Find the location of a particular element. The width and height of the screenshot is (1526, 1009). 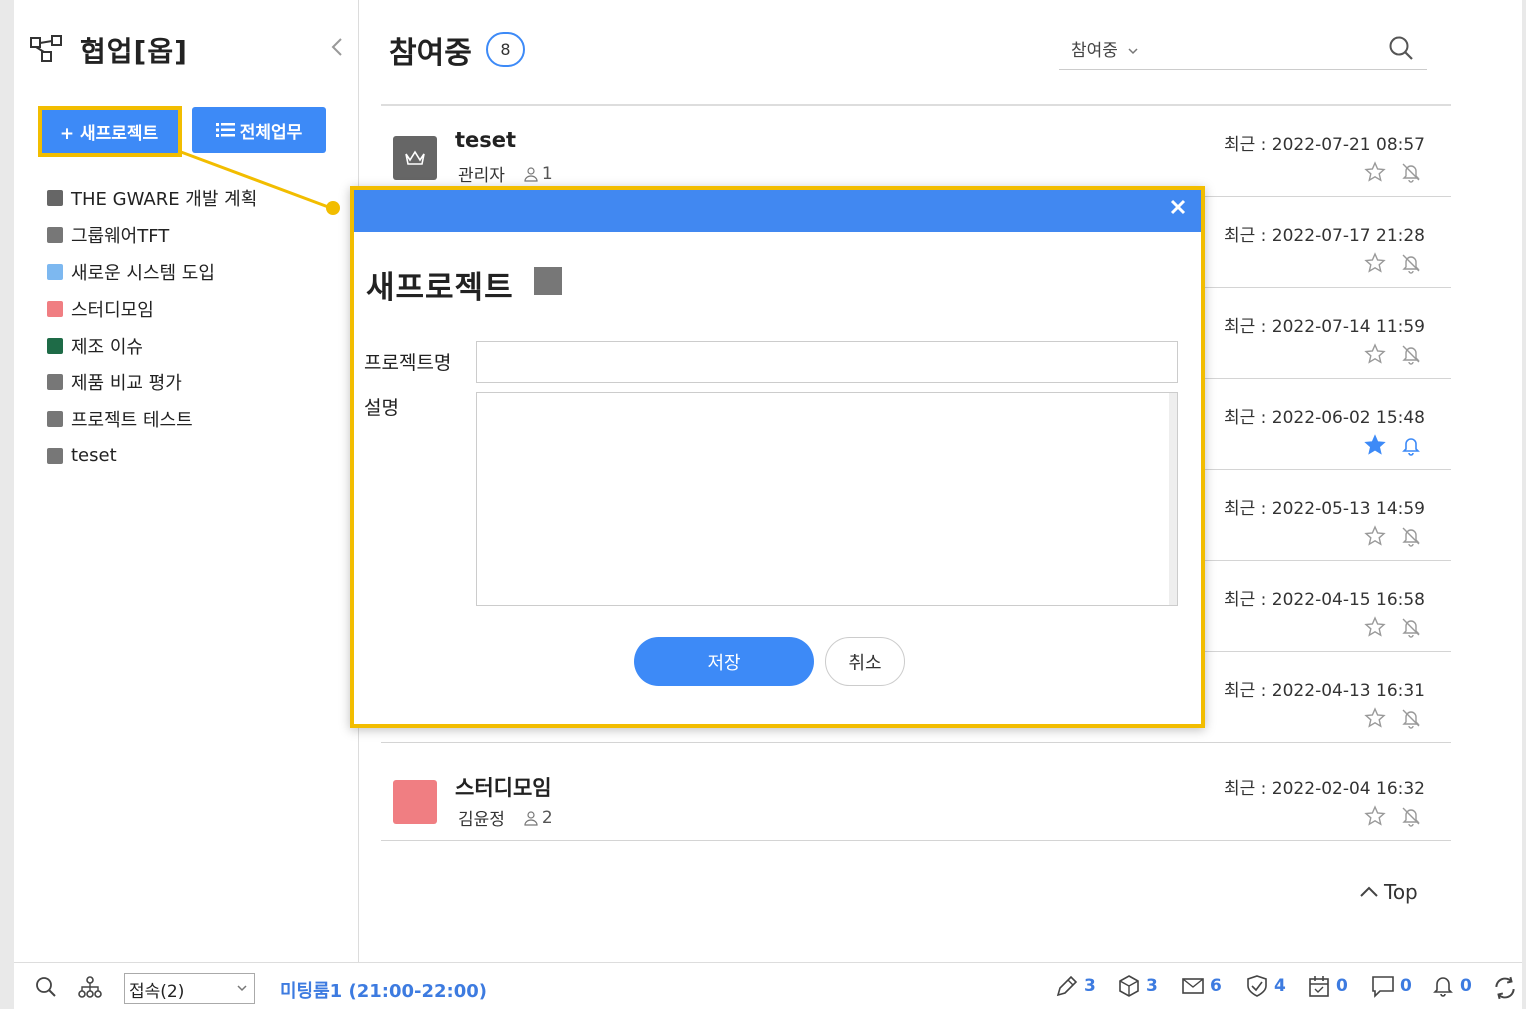

close-icon is located at coordinates (1178, 207).